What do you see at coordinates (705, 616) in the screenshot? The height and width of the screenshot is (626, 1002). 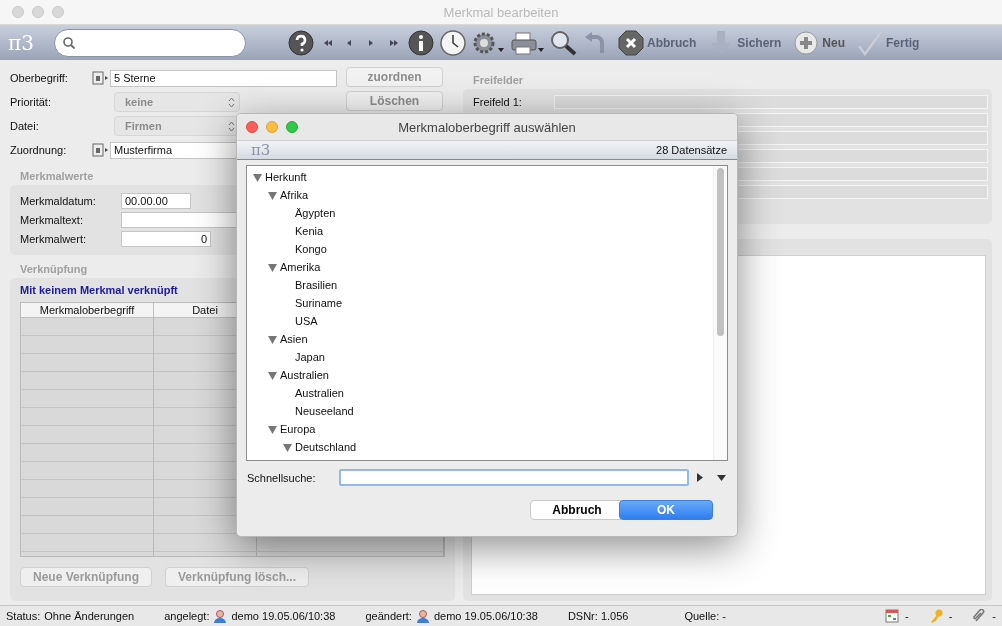 I see `status-text: Quelle: -` at bounding box center [705, 616].